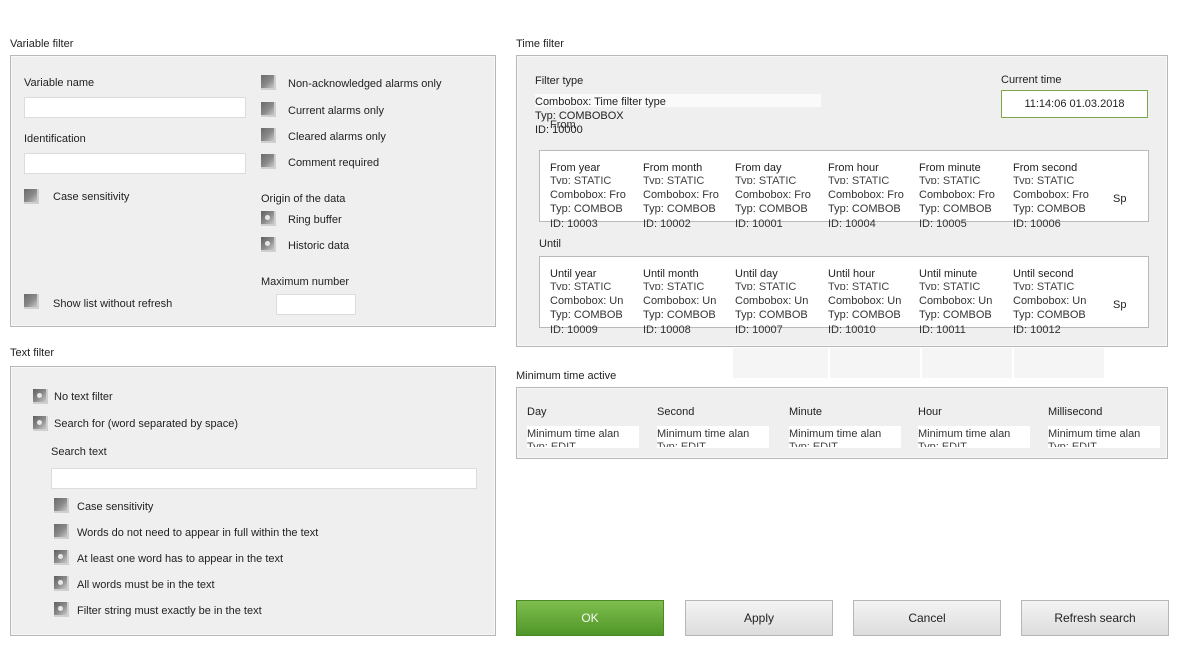 The width and height of the screenshot is (1204, 669). Describe the element at coordinates (758, 168) in the screenshot. I see `from-col-head: From day` at that location.